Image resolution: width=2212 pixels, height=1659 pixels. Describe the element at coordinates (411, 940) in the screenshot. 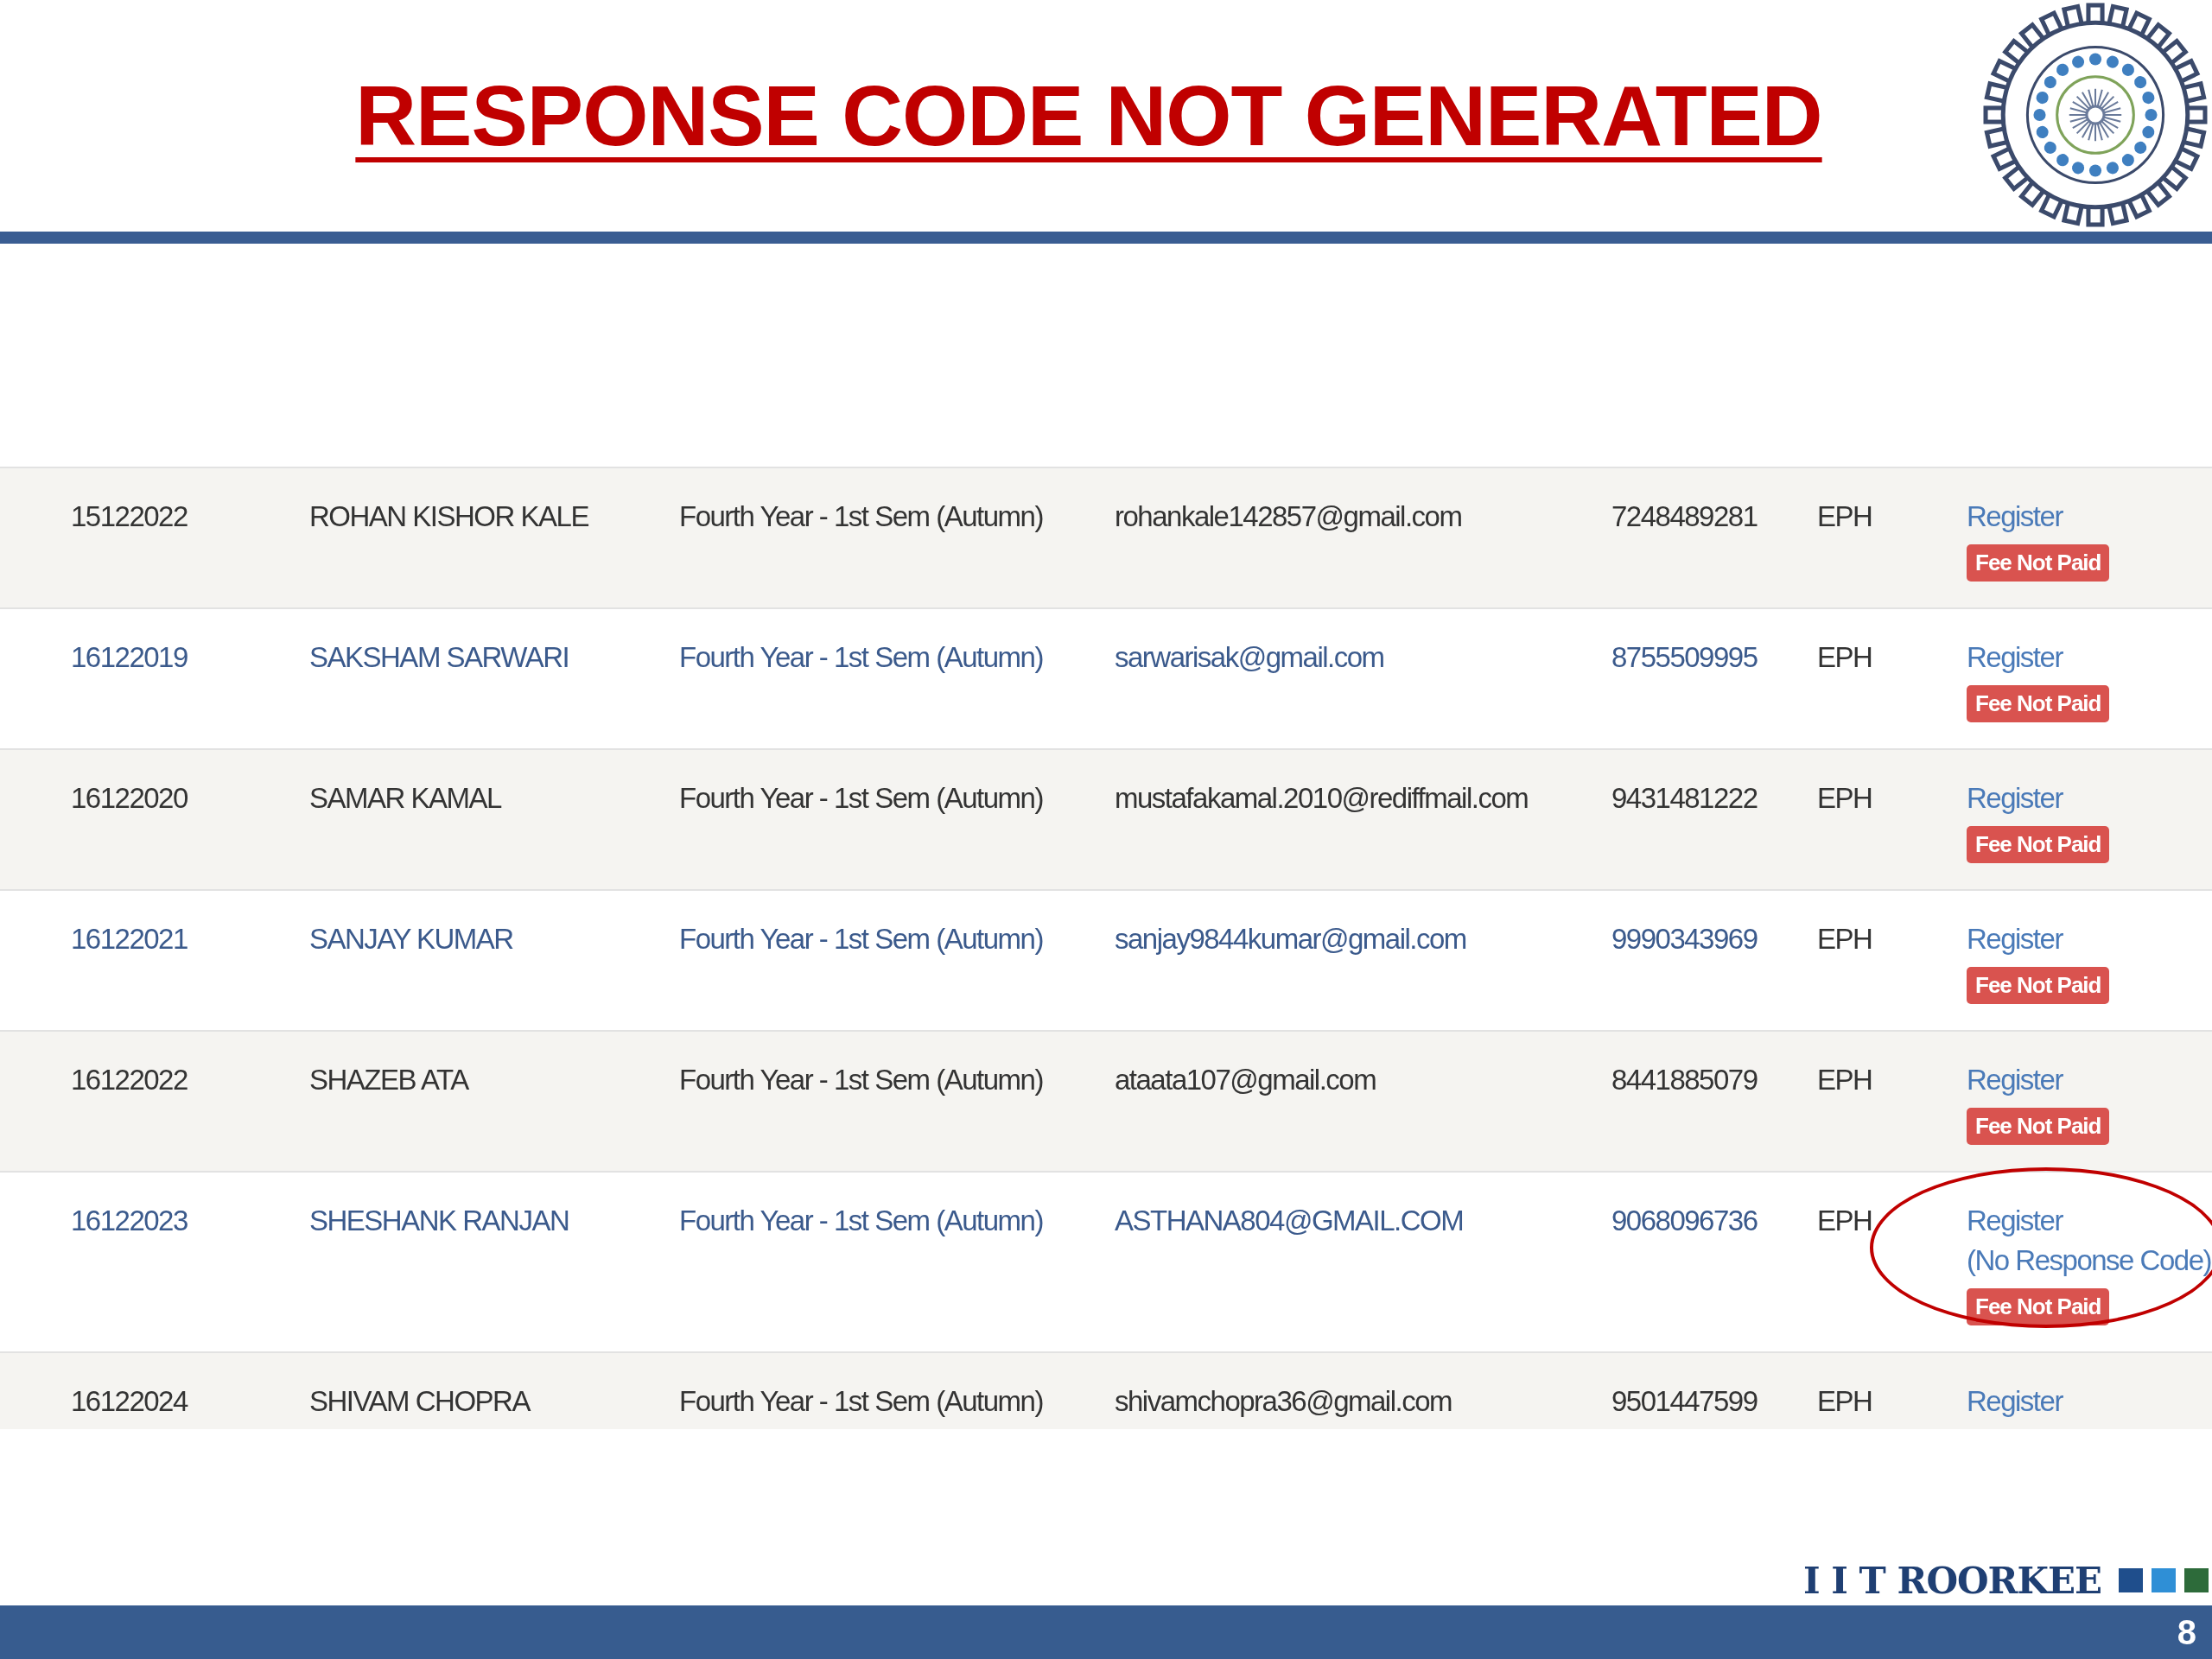

I see `student-name-cell-text: SANJAY KUMAR` at that location.